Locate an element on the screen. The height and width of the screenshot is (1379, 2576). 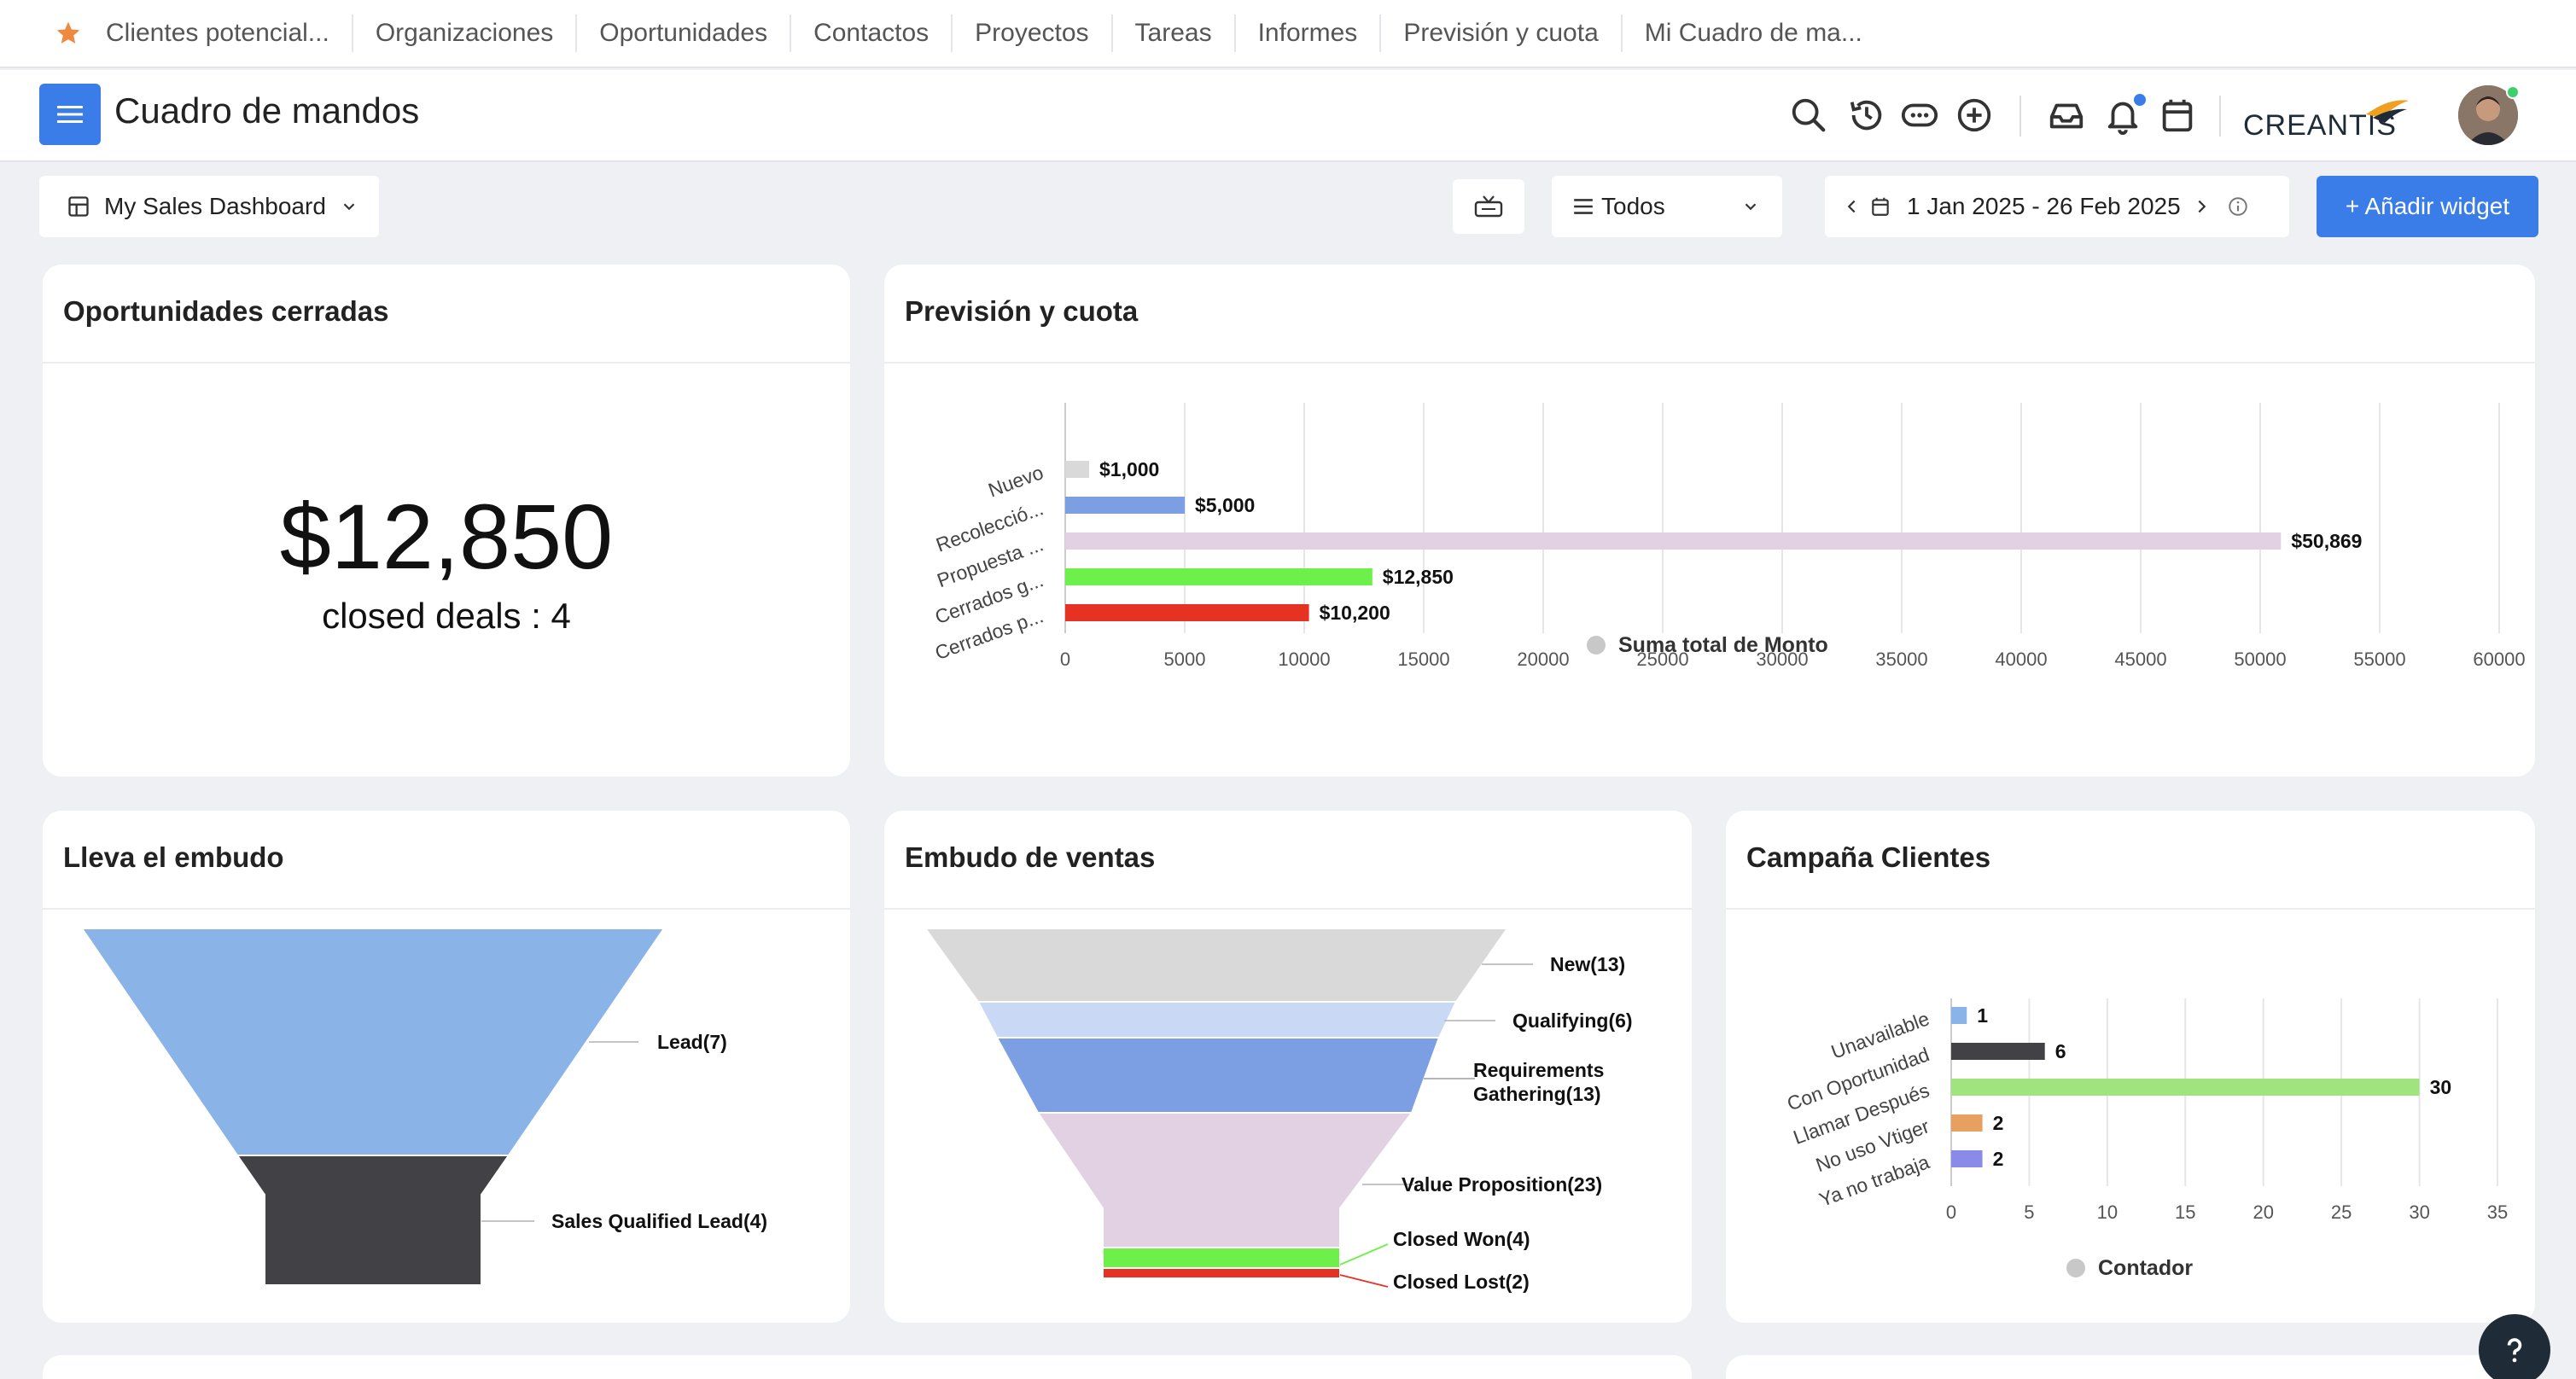
x-tick-label: 35000 is located at coordinates (1901, 659).